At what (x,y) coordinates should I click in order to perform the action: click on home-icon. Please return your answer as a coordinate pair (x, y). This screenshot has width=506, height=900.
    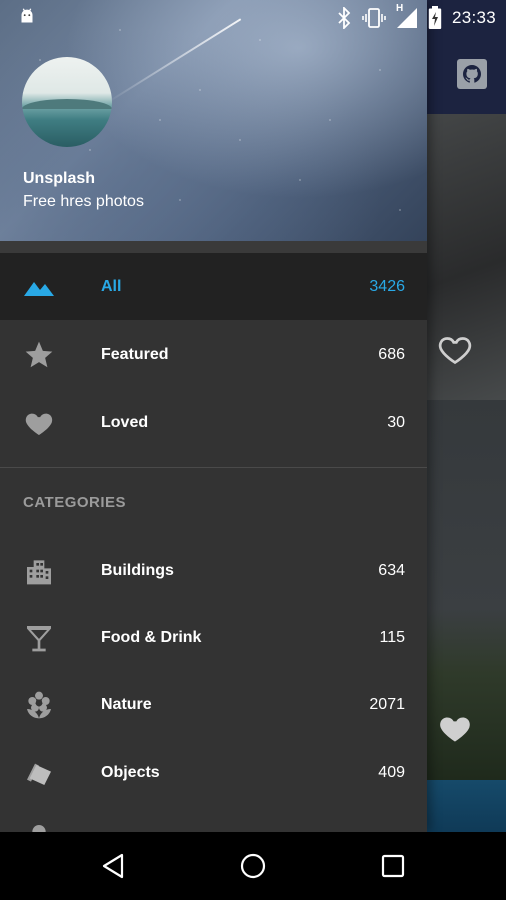
    Looking at the image, I should click on (253, 866).